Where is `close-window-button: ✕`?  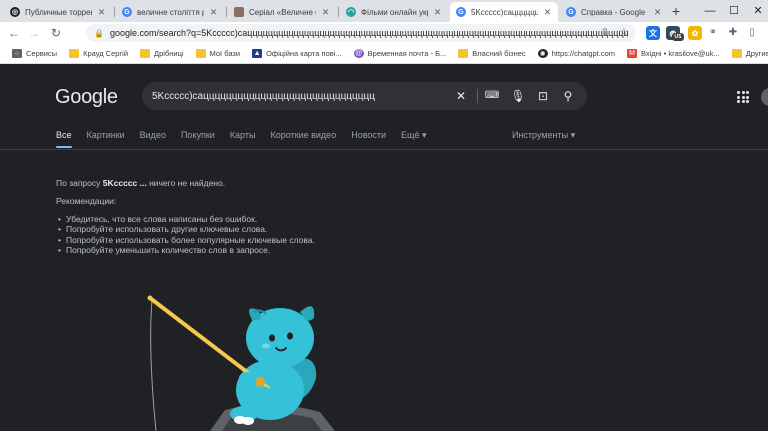
close-window-button: ✕ is located at coordinates (758, 11).